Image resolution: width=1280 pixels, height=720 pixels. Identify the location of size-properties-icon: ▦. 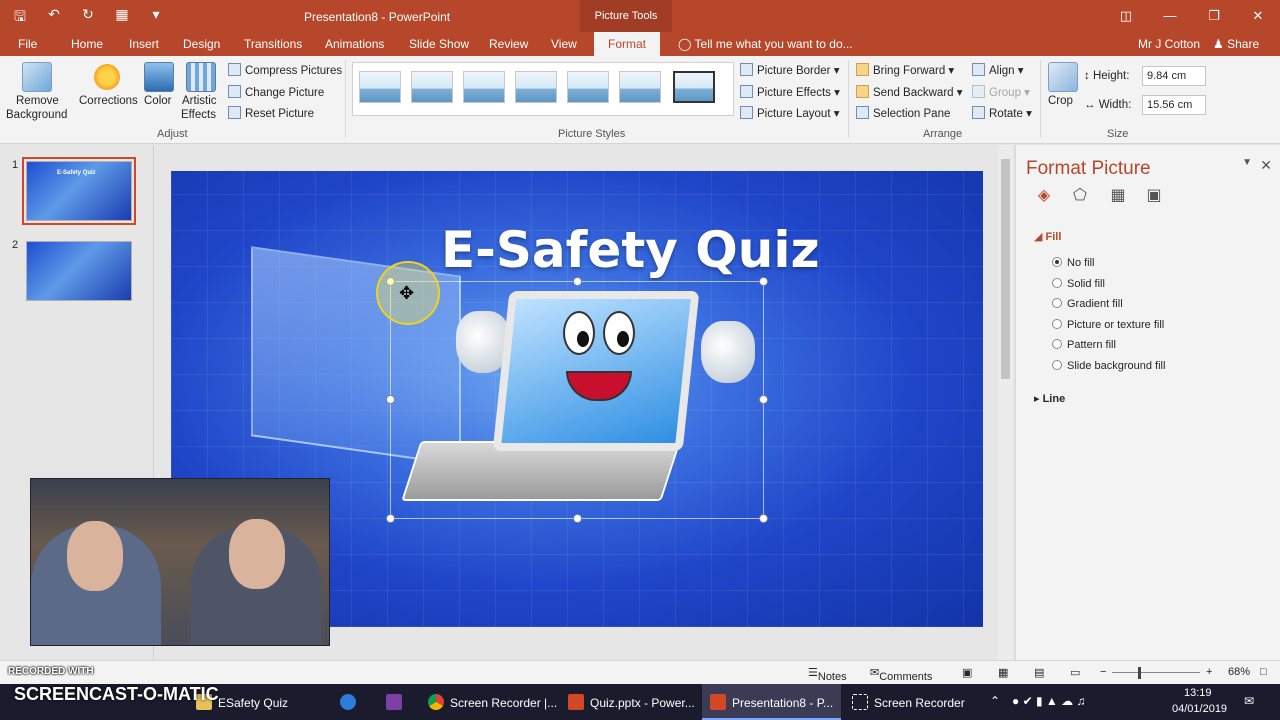
(1118, 195).